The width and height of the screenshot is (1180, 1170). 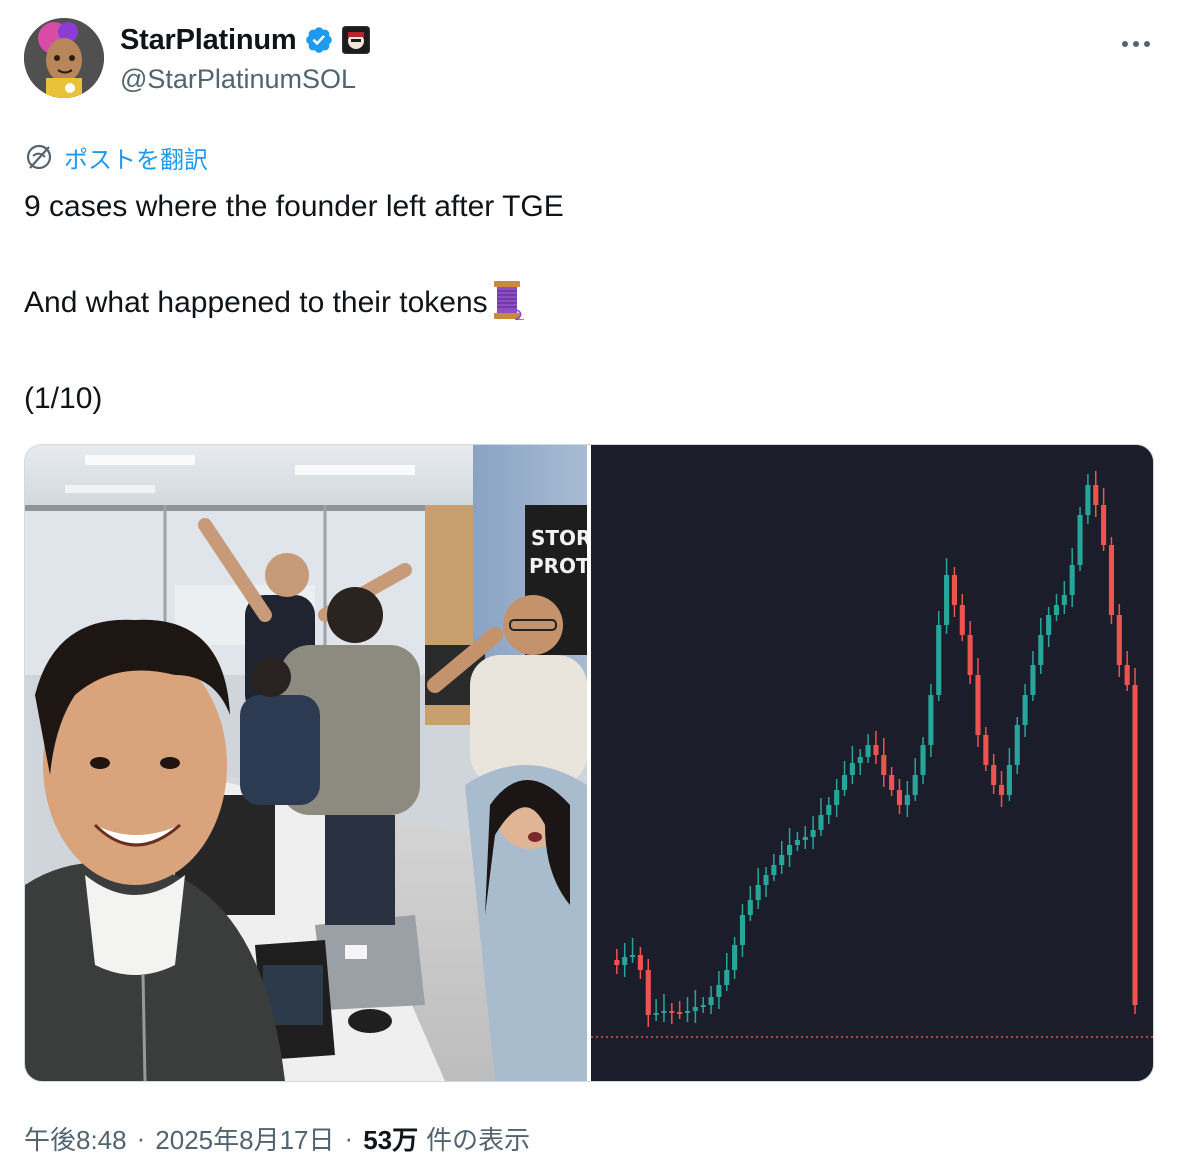 I want to click on display-name: StarPlatinum, so click(x=208, y=40).